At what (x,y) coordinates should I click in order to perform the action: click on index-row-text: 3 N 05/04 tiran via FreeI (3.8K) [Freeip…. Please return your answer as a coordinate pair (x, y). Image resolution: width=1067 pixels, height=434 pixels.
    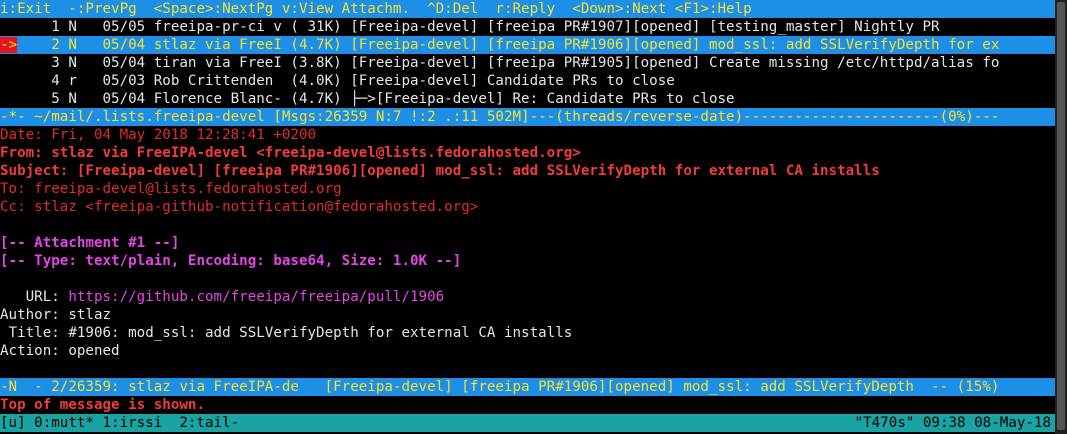
    Looking at the image, I should click on (508, 63).